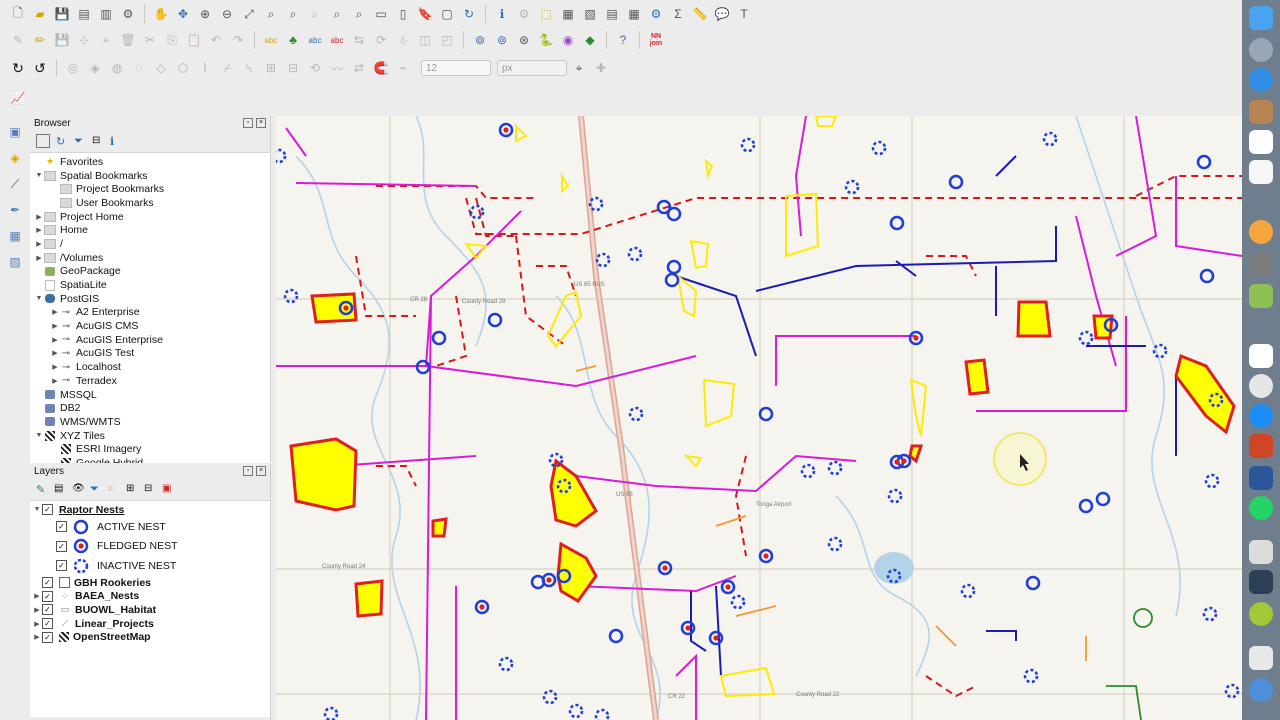 Image resolution: width=1280 pixels, height=720 pixels. I want to click on layer-openstreetmap: ▶ ✓ OpenStreetMap, so click(150, 638).